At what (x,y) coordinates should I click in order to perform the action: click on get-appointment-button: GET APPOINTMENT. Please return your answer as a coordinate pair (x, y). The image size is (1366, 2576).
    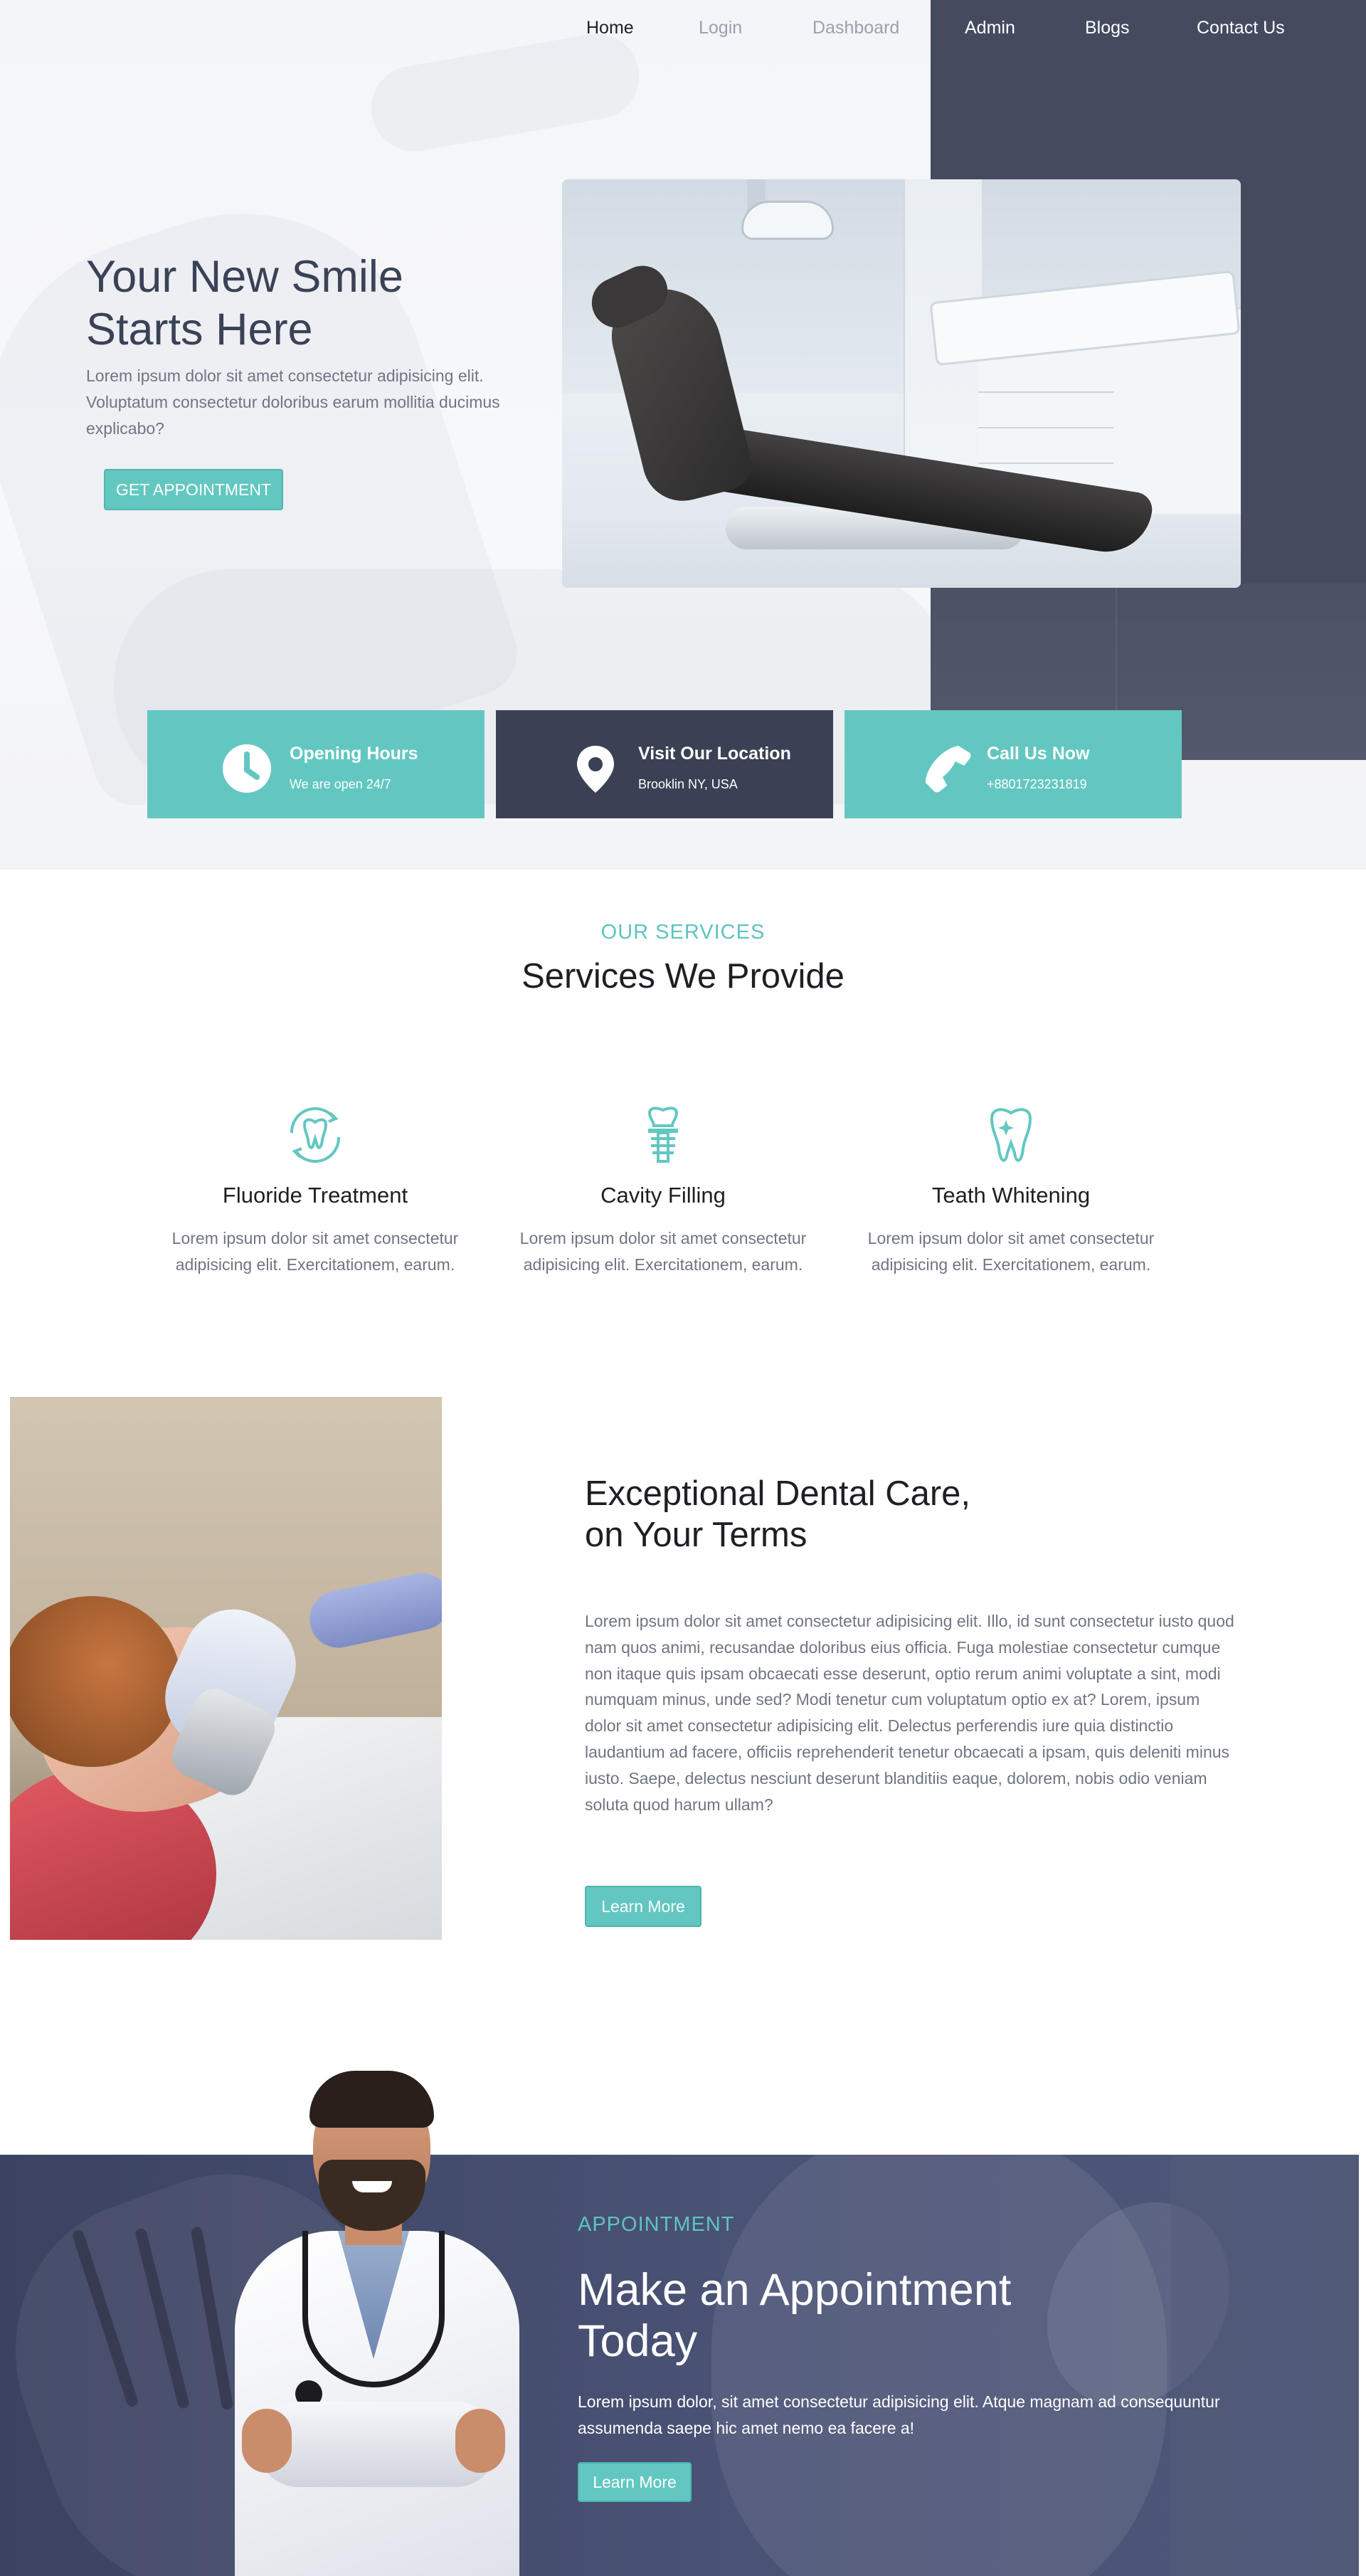
    Looking at the image, I should click on (193, 489).